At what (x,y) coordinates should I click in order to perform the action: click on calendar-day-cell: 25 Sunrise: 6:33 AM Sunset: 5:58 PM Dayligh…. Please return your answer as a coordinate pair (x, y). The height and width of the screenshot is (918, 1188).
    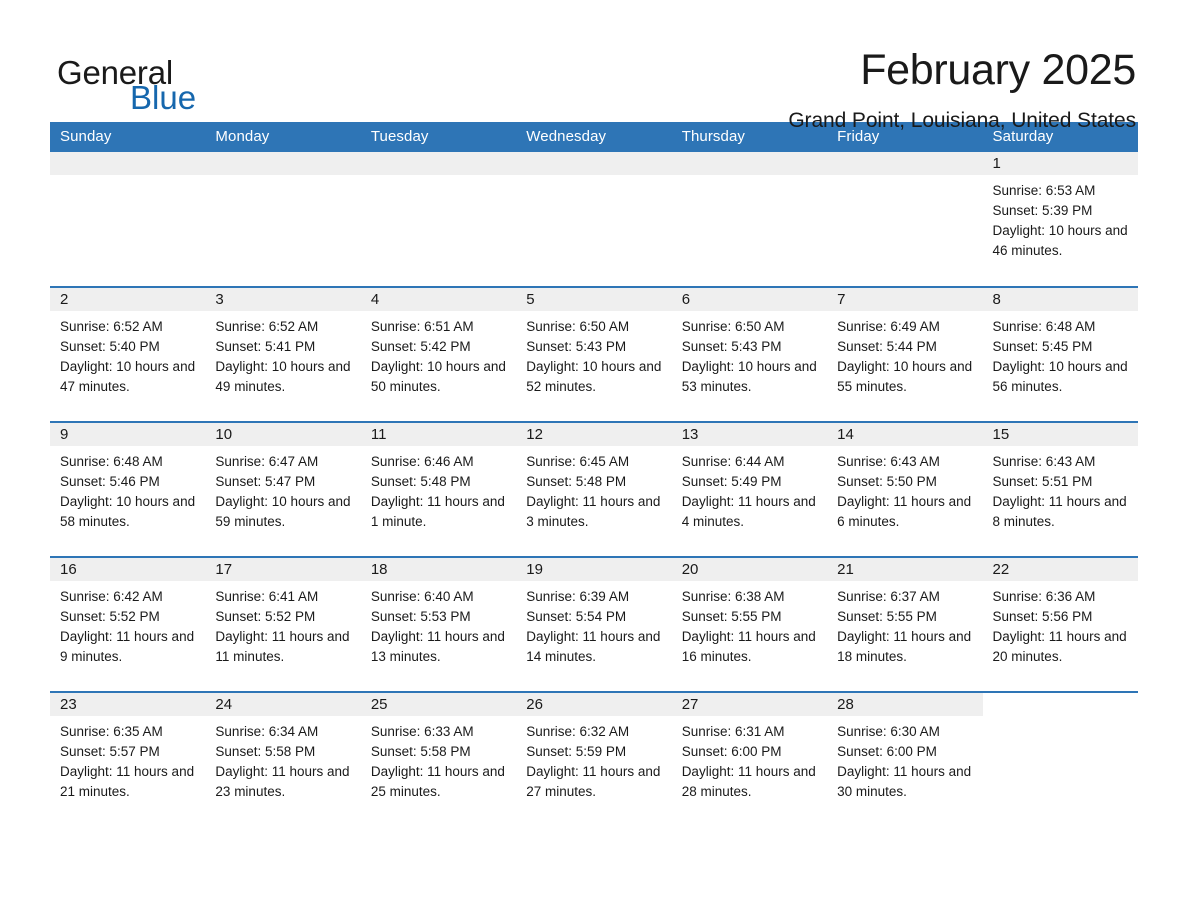
    Looking at the image, I should click on (438, 759).